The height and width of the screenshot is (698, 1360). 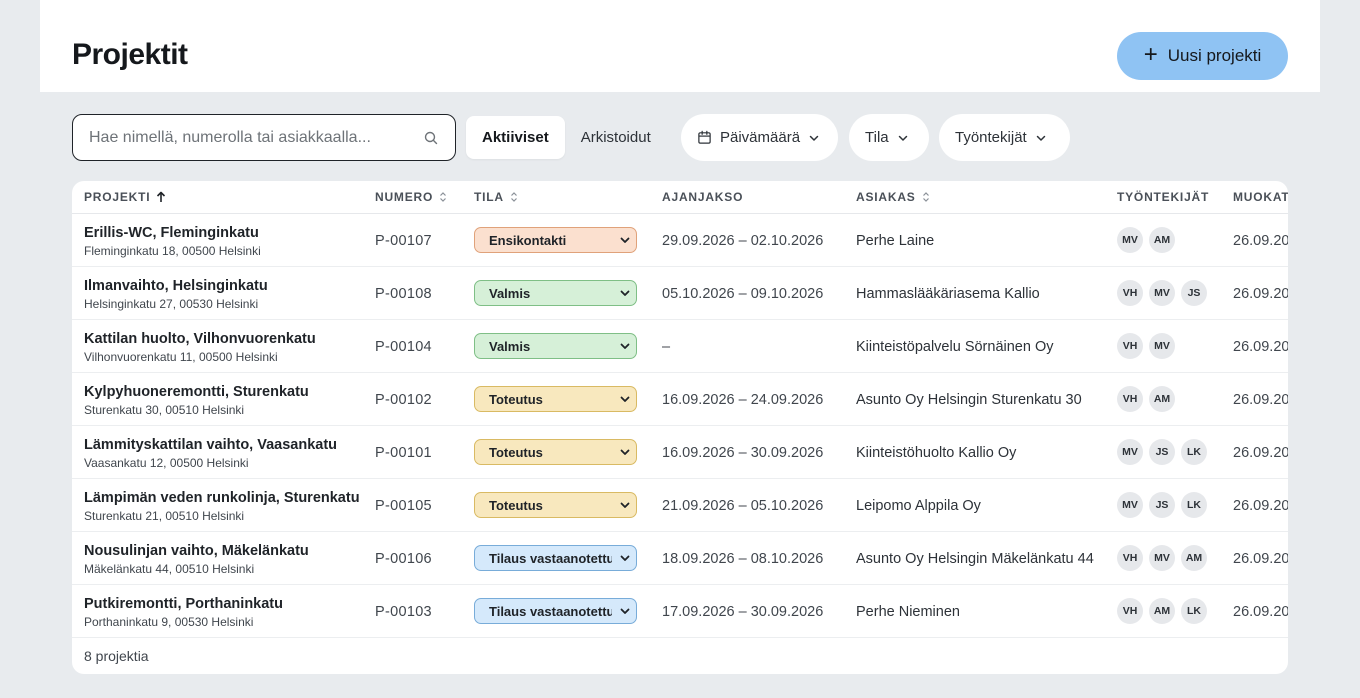 What do you see at coordinates (164, 516) in the screenshot?
I see `project-address: Sturenkatu 21, 00510 Helsinki` at bounding box center [164, 516].